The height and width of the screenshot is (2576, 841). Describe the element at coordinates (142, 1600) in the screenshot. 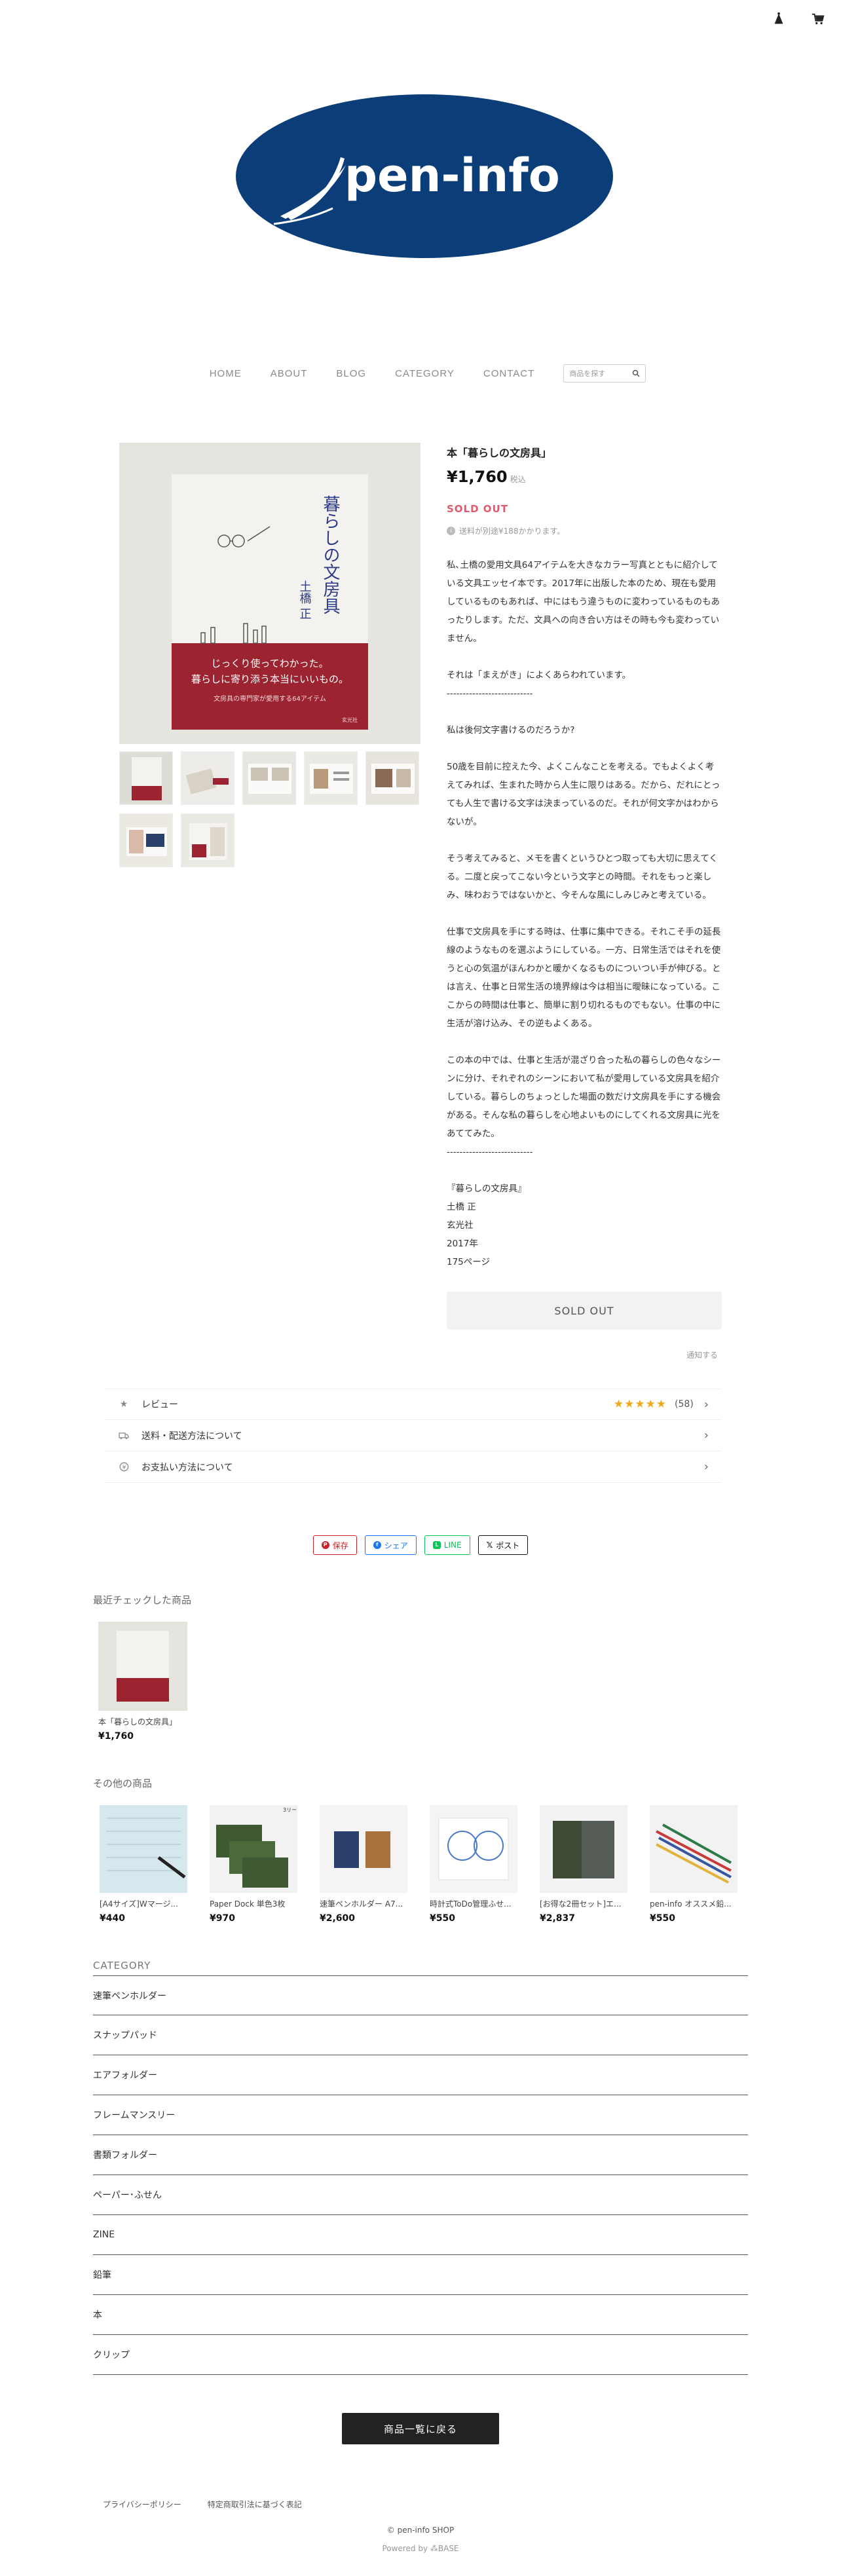

I see `recent-title: 最近チェックした商品` at that location.